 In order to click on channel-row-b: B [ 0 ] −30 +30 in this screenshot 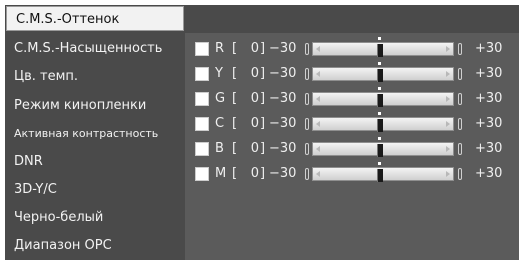, I will do `click(355, 149)`.